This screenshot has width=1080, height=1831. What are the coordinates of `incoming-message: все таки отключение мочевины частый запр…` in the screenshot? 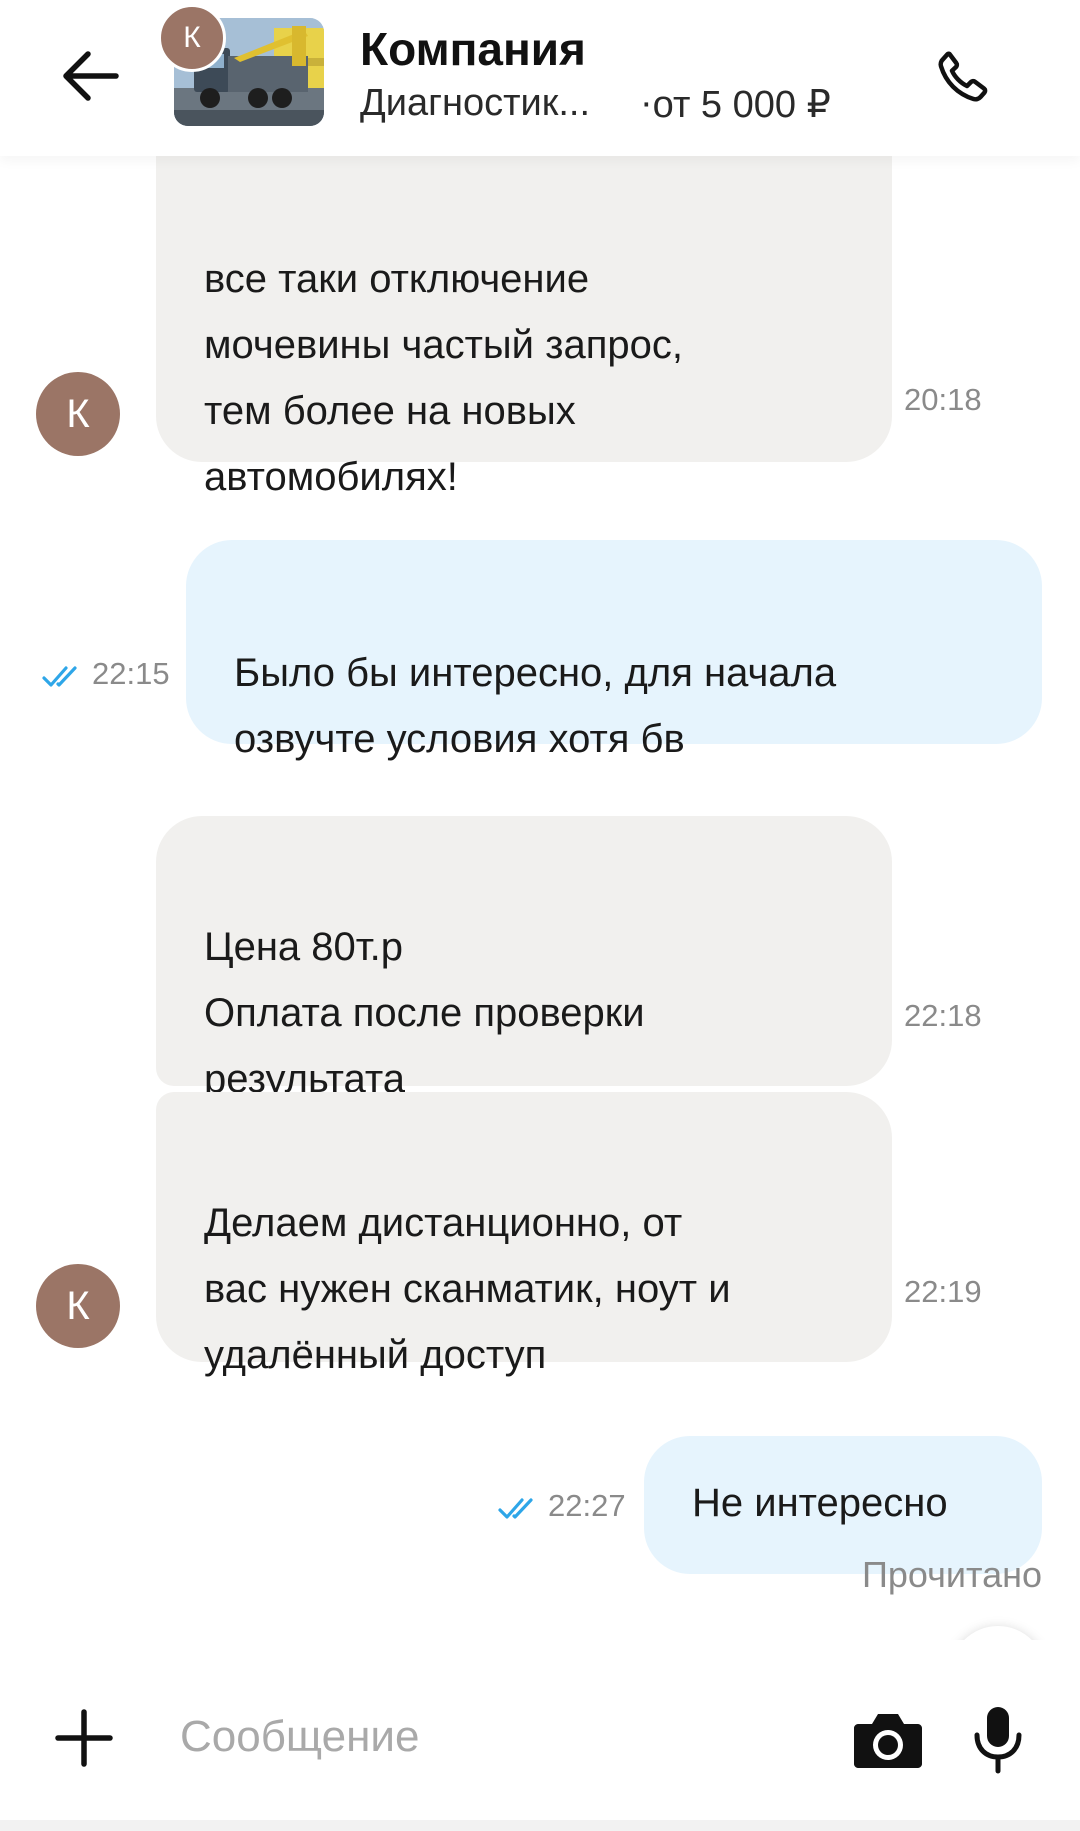 It's located at (524, 327).